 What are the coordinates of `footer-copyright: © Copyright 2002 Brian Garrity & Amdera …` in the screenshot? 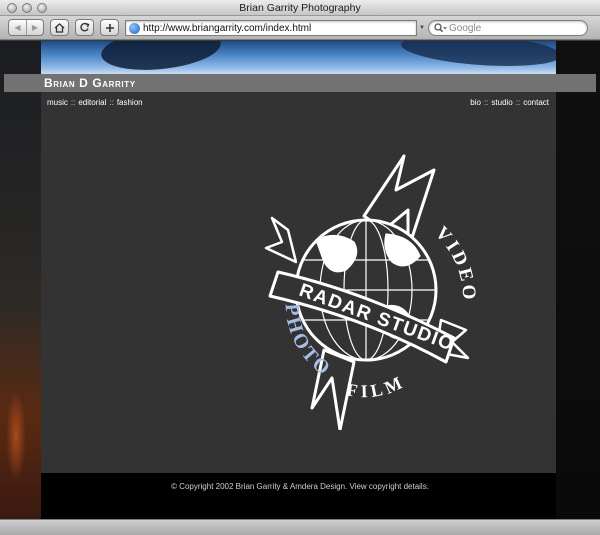 It's located at (300, 486).